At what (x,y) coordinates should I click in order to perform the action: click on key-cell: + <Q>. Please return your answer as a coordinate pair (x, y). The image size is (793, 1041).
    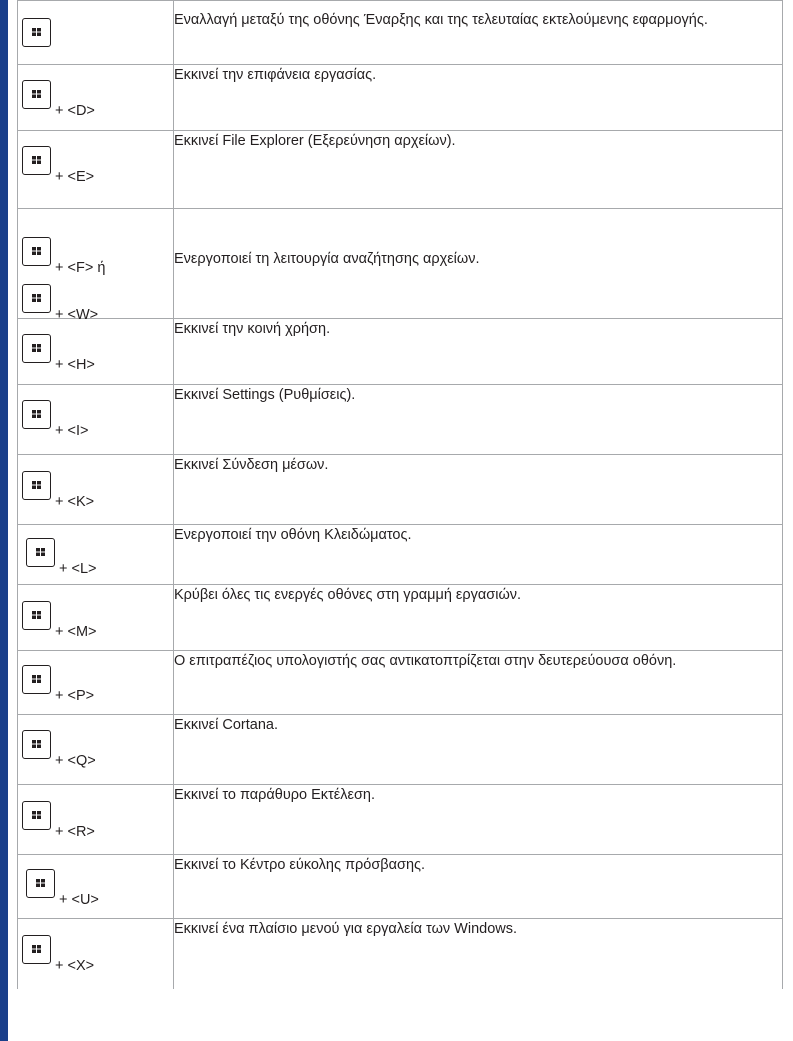
    Looking at the image, I should click on (95, 749).